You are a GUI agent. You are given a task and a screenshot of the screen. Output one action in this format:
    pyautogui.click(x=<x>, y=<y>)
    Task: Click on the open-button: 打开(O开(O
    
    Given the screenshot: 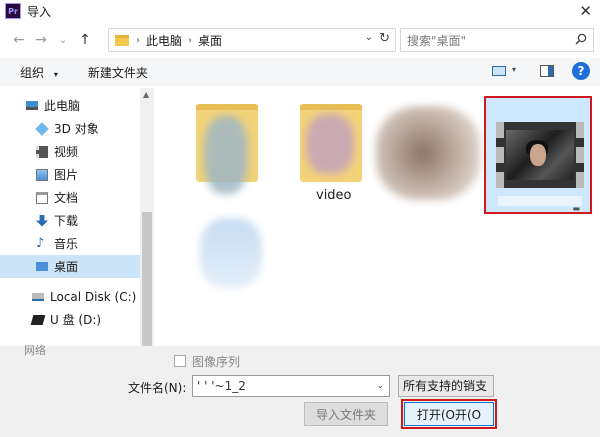 What is the action you would take?
    pyautogui.click(x=449, y=414)
    